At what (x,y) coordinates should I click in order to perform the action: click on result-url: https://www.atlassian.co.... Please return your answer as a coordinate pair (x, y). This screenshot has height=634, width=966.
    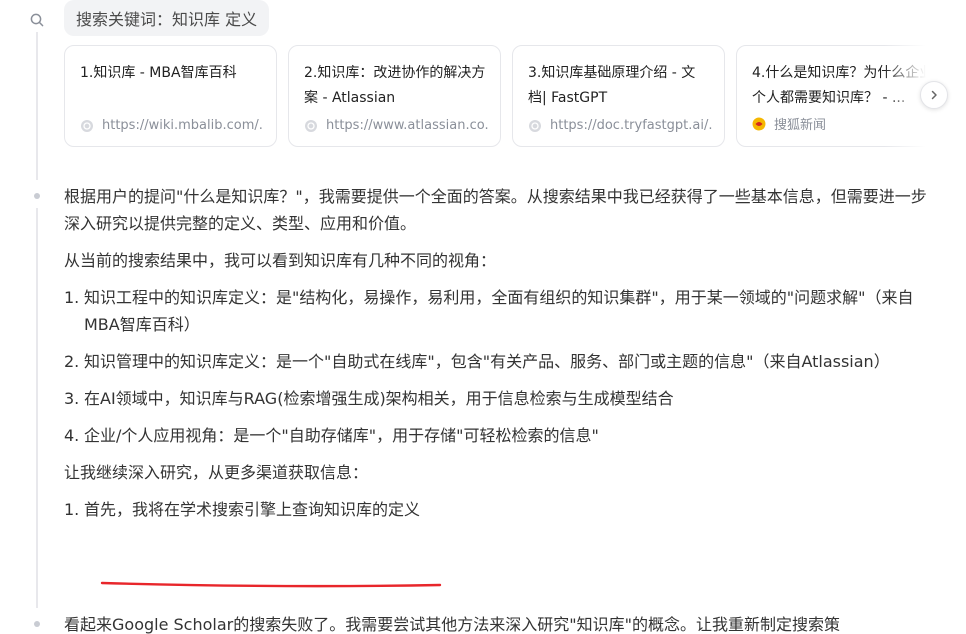
    Looking at the image, I should click on (407, 125).